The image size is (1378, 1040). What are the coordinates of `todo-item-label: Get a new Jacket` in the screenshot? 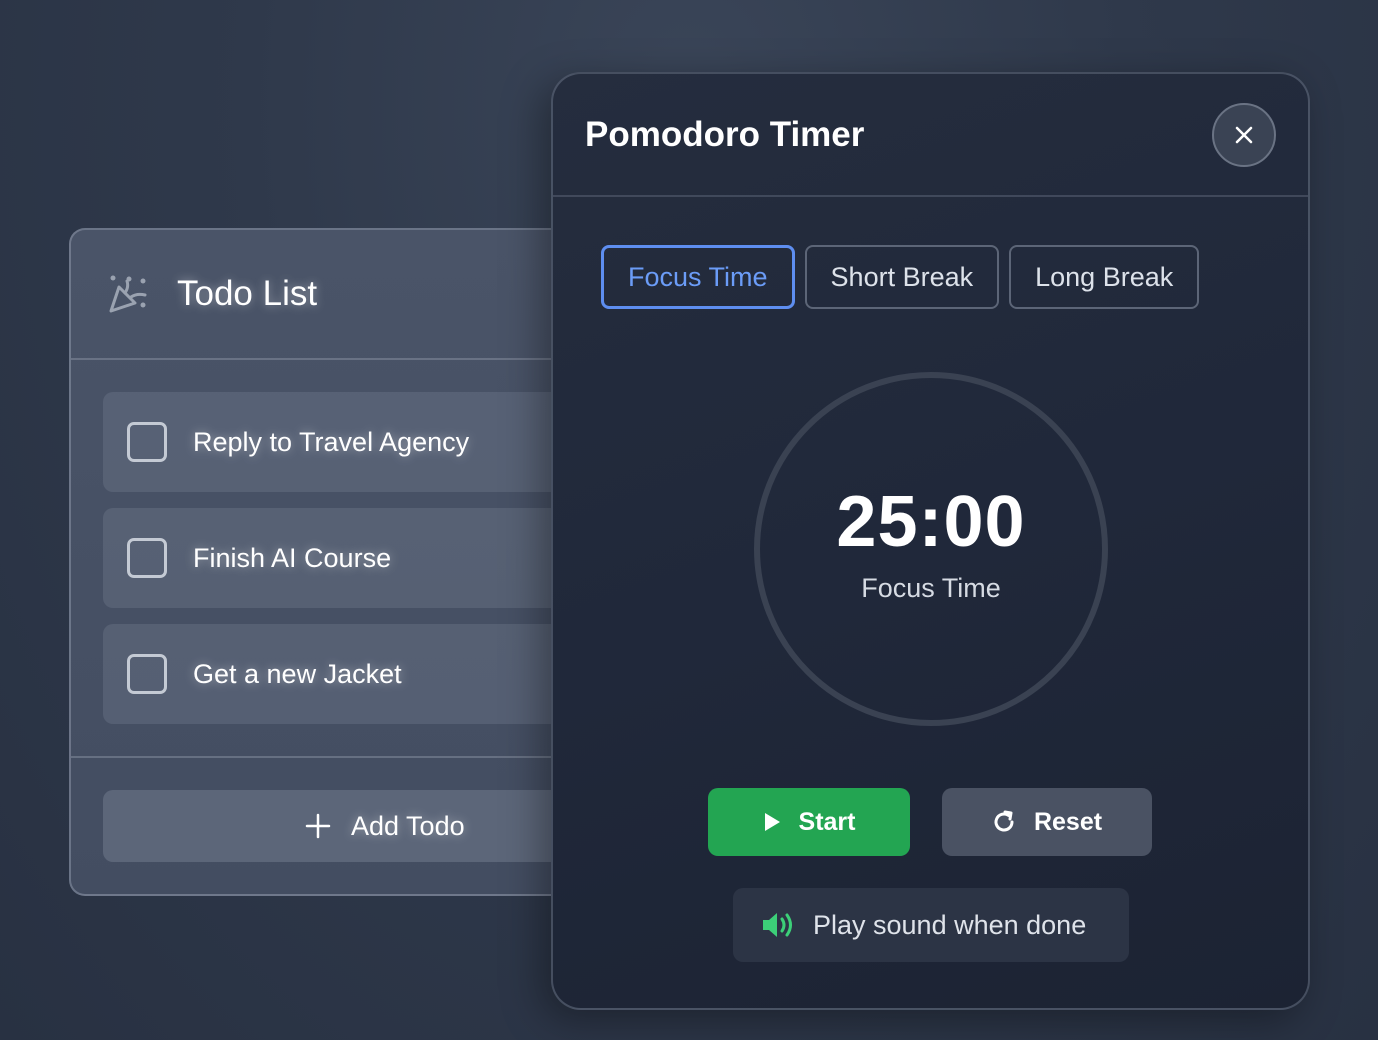 It's located at (297, 673).